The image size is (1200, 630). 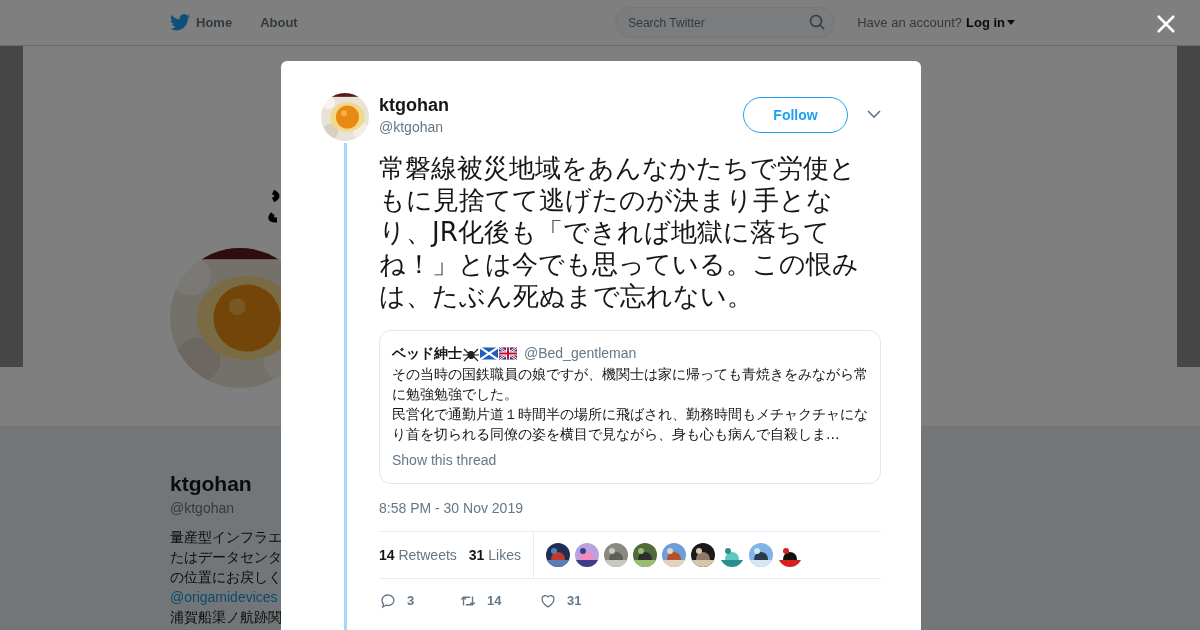 What do you see at coordinates (1011, 22) in the screenshot?
I see `caret-icon` at bounding box center [1011, 22].